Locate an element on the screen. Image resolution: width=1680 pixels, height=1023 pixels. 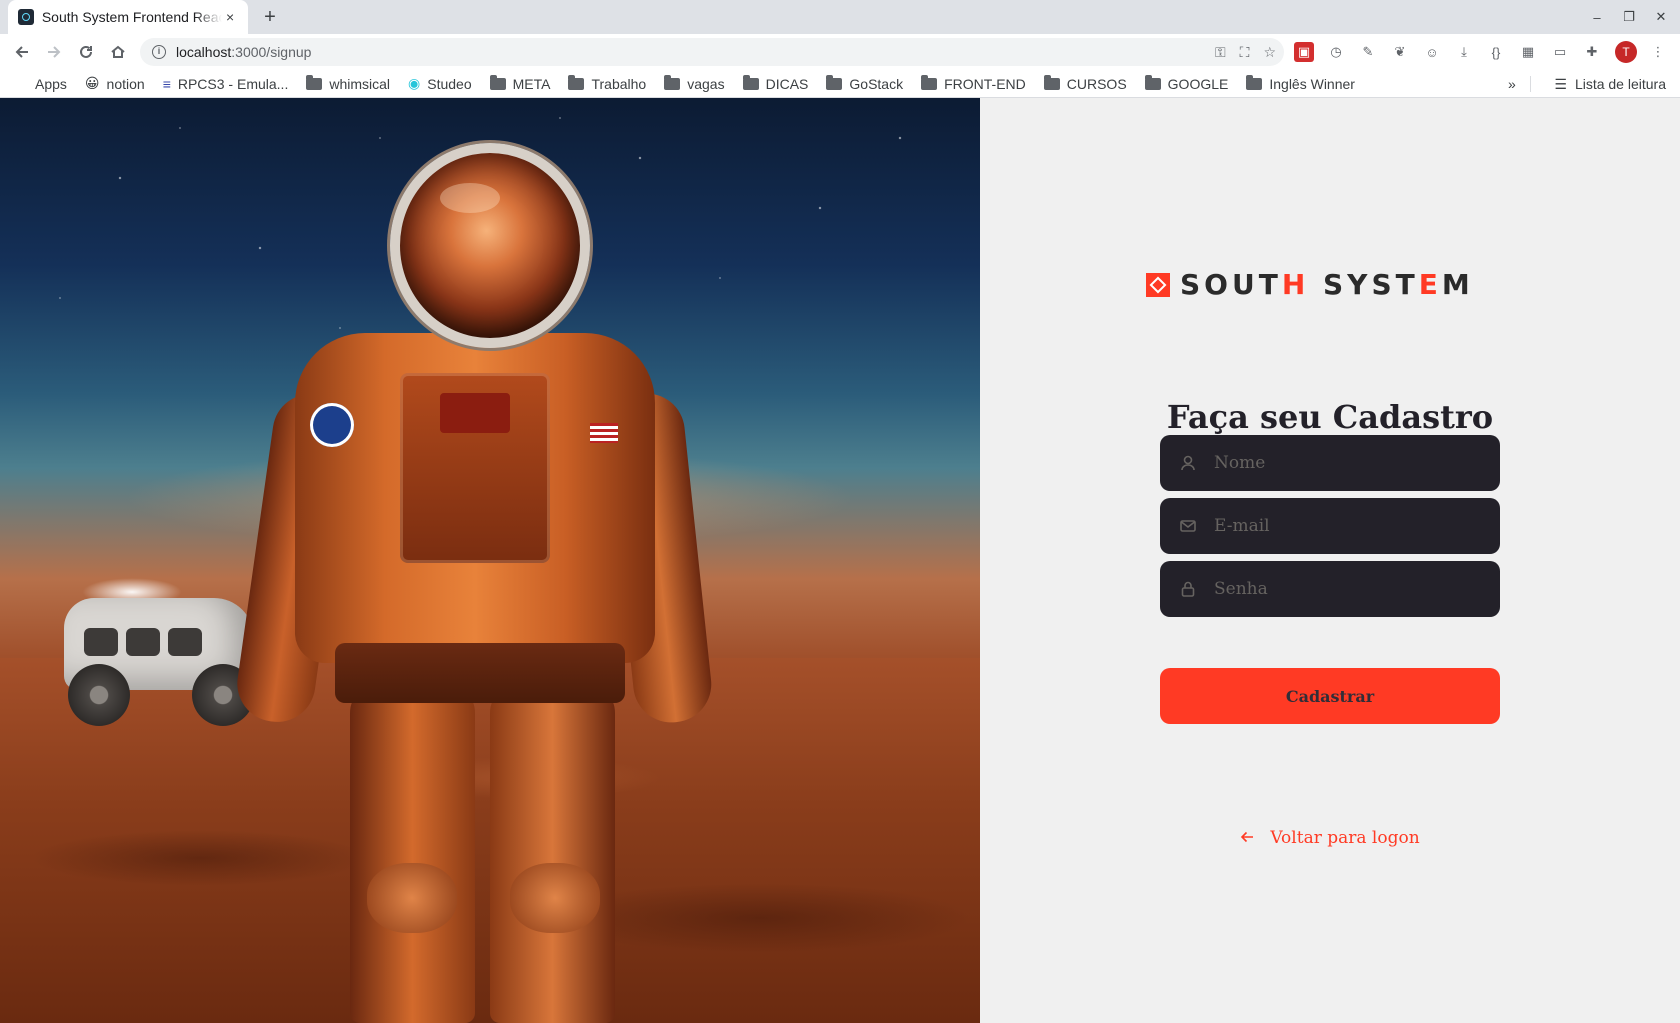
bookmark-apps: Apps is located at coordinates (40, 84).